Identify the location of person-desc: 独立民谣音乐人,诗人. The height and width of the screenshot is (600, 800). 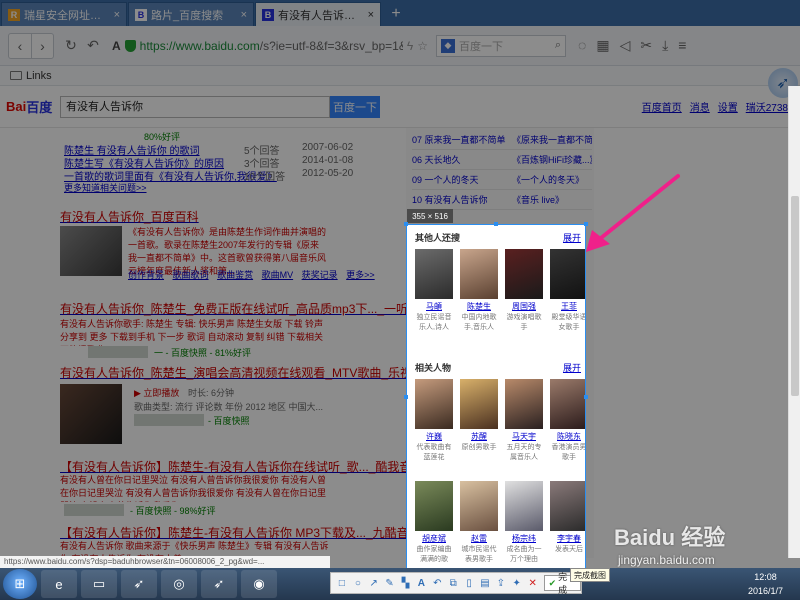
(434, 322).